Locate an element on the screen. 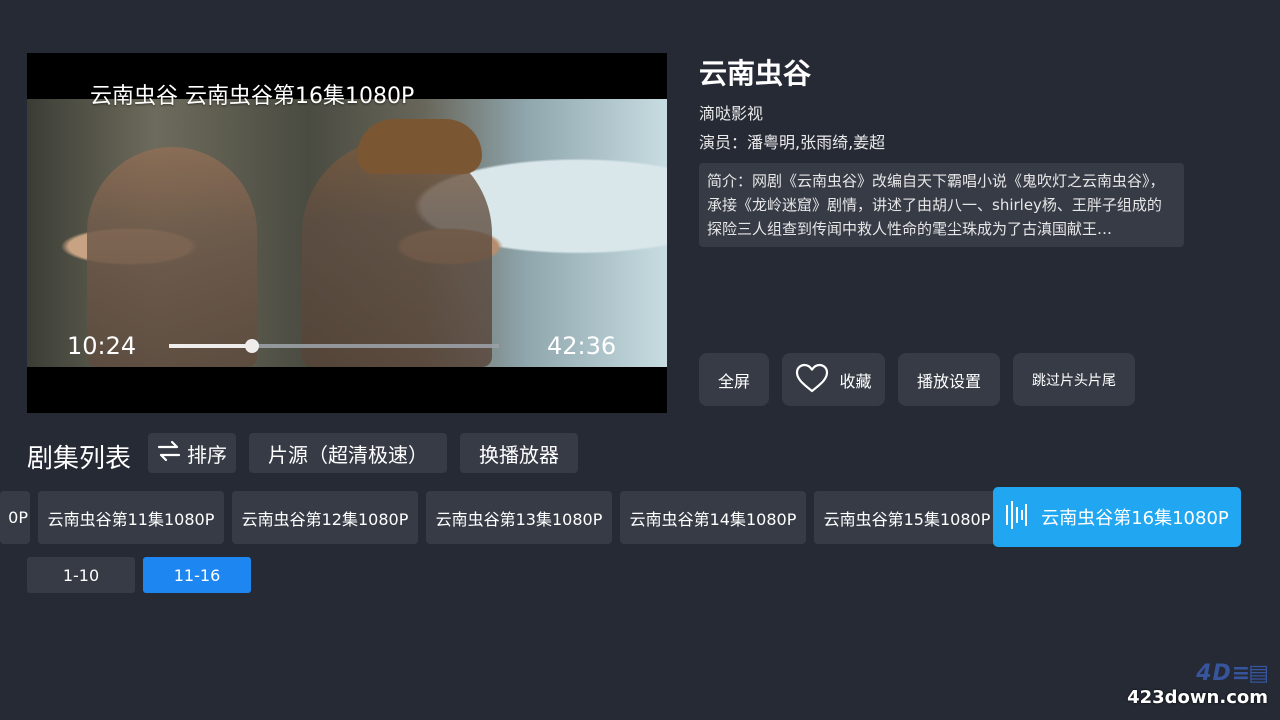  fullscreen-label: 全屏 is located at coordinates (733, 381).